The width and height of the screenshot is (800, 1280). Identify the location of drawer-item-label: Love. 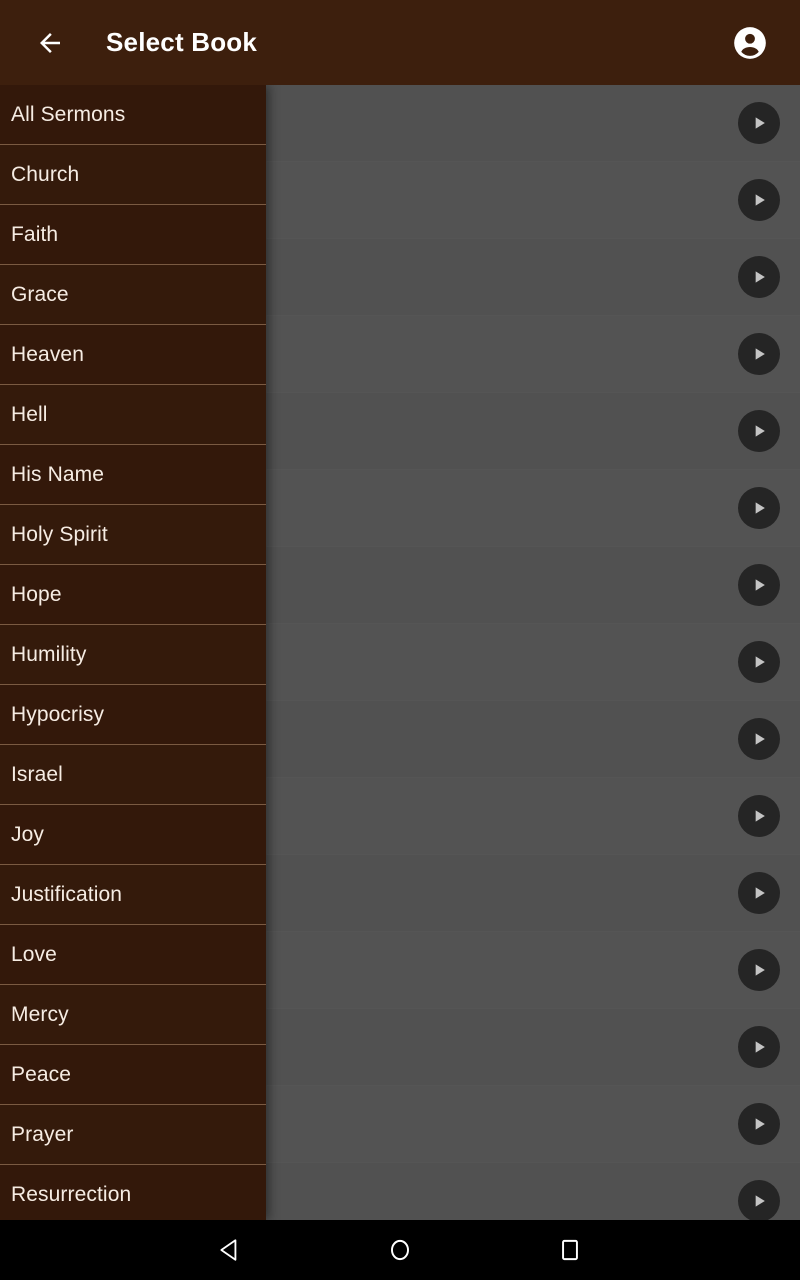
(34, 954).